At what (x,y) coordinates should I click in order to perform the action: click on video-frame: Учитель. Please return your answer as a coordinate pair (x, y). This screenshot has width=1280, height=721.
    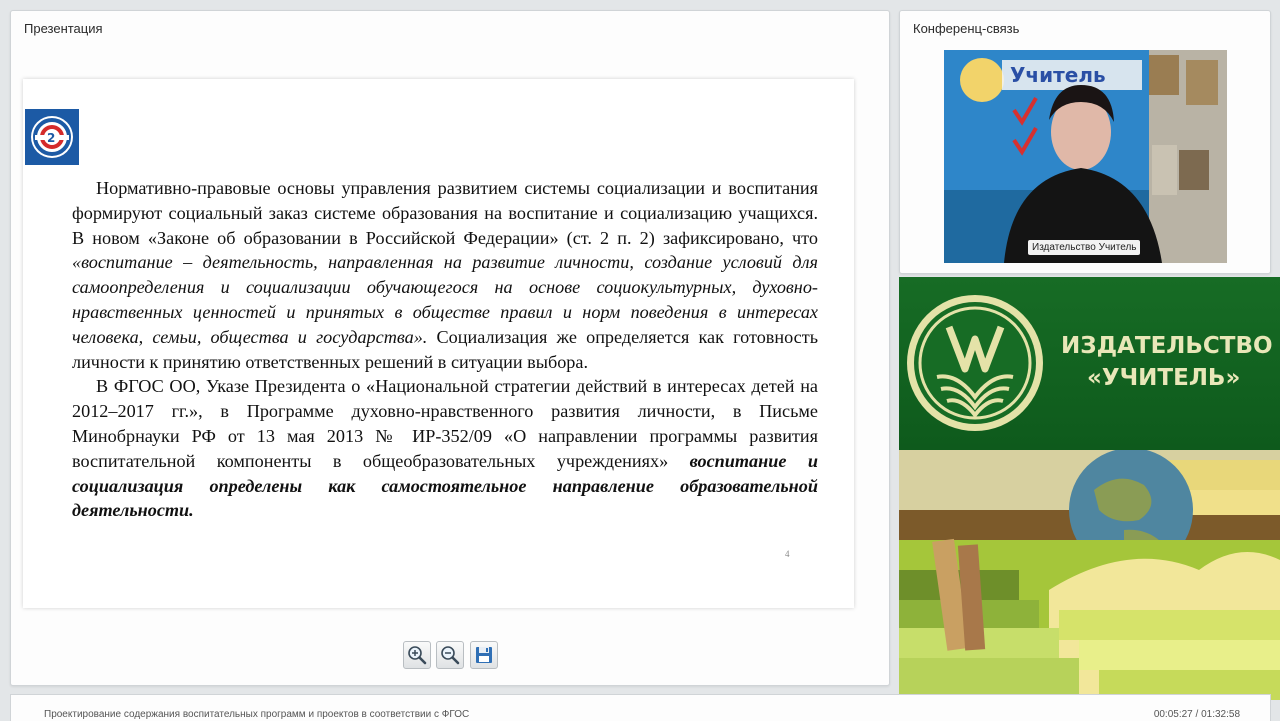
    Looking at the image, I should click on (1085, 156).